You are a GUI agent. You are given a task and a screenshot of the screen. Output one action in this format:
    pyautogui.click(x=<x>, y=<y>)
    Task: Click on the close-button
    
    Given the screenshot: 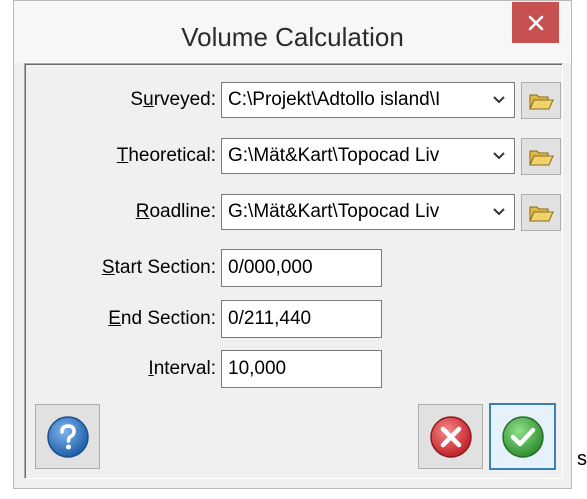 What is the action you would take?
    pyautogui.click(x=535, y=22)
    